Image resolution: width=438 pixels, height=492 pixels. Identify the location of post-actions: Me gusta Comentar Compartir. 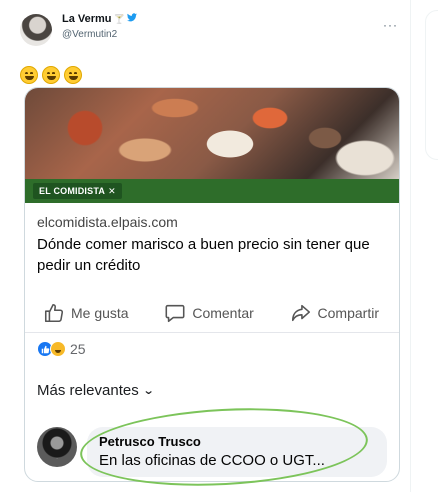
(212, 313).